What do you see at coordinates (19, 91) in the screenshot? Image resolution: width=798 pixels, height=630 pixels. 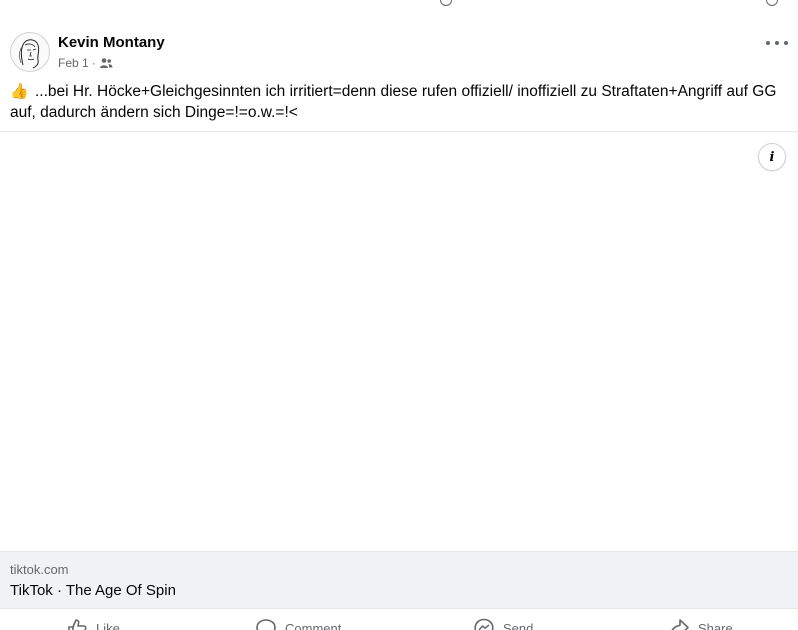 I see `thumbs-up-emoji: 👍` at bounding box center [19, 91].